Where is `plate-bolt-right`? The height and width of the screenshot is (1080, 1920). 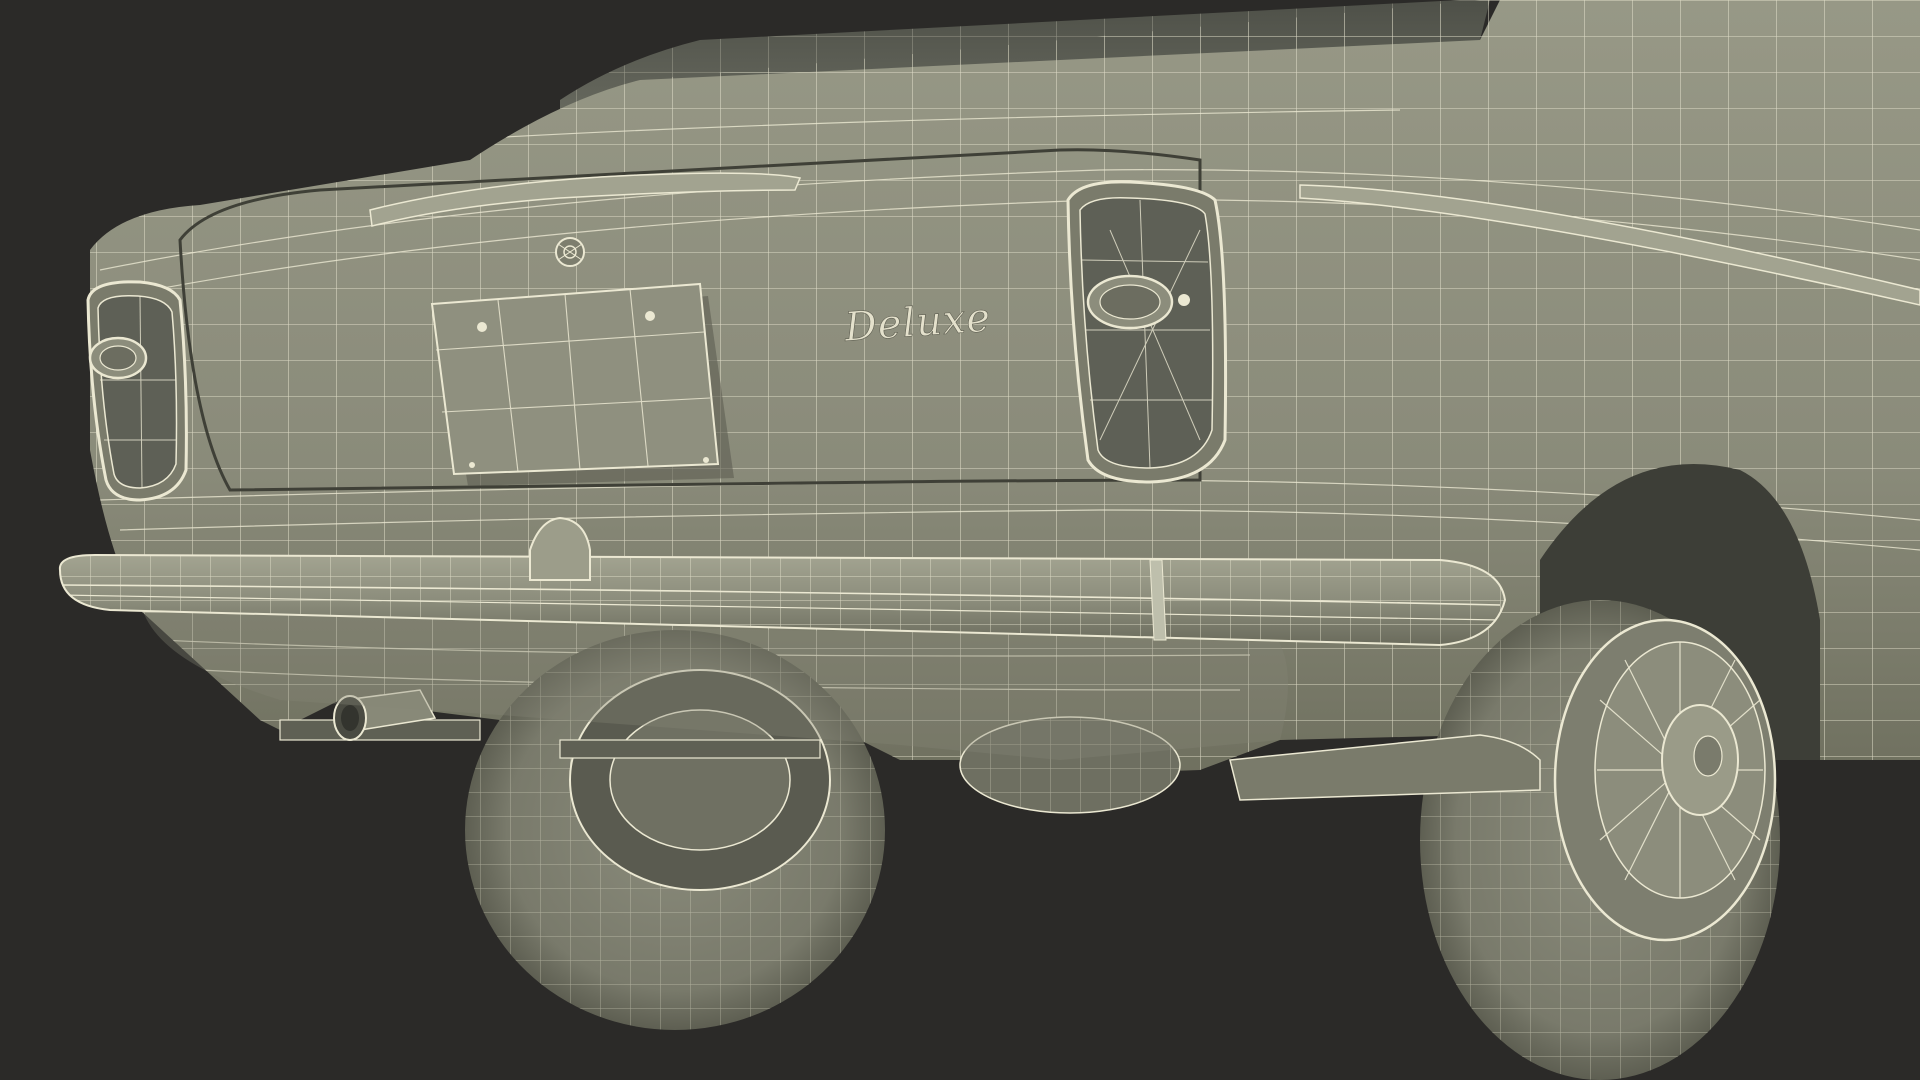 plate-bolt-right is located at coordinates (650, 316).